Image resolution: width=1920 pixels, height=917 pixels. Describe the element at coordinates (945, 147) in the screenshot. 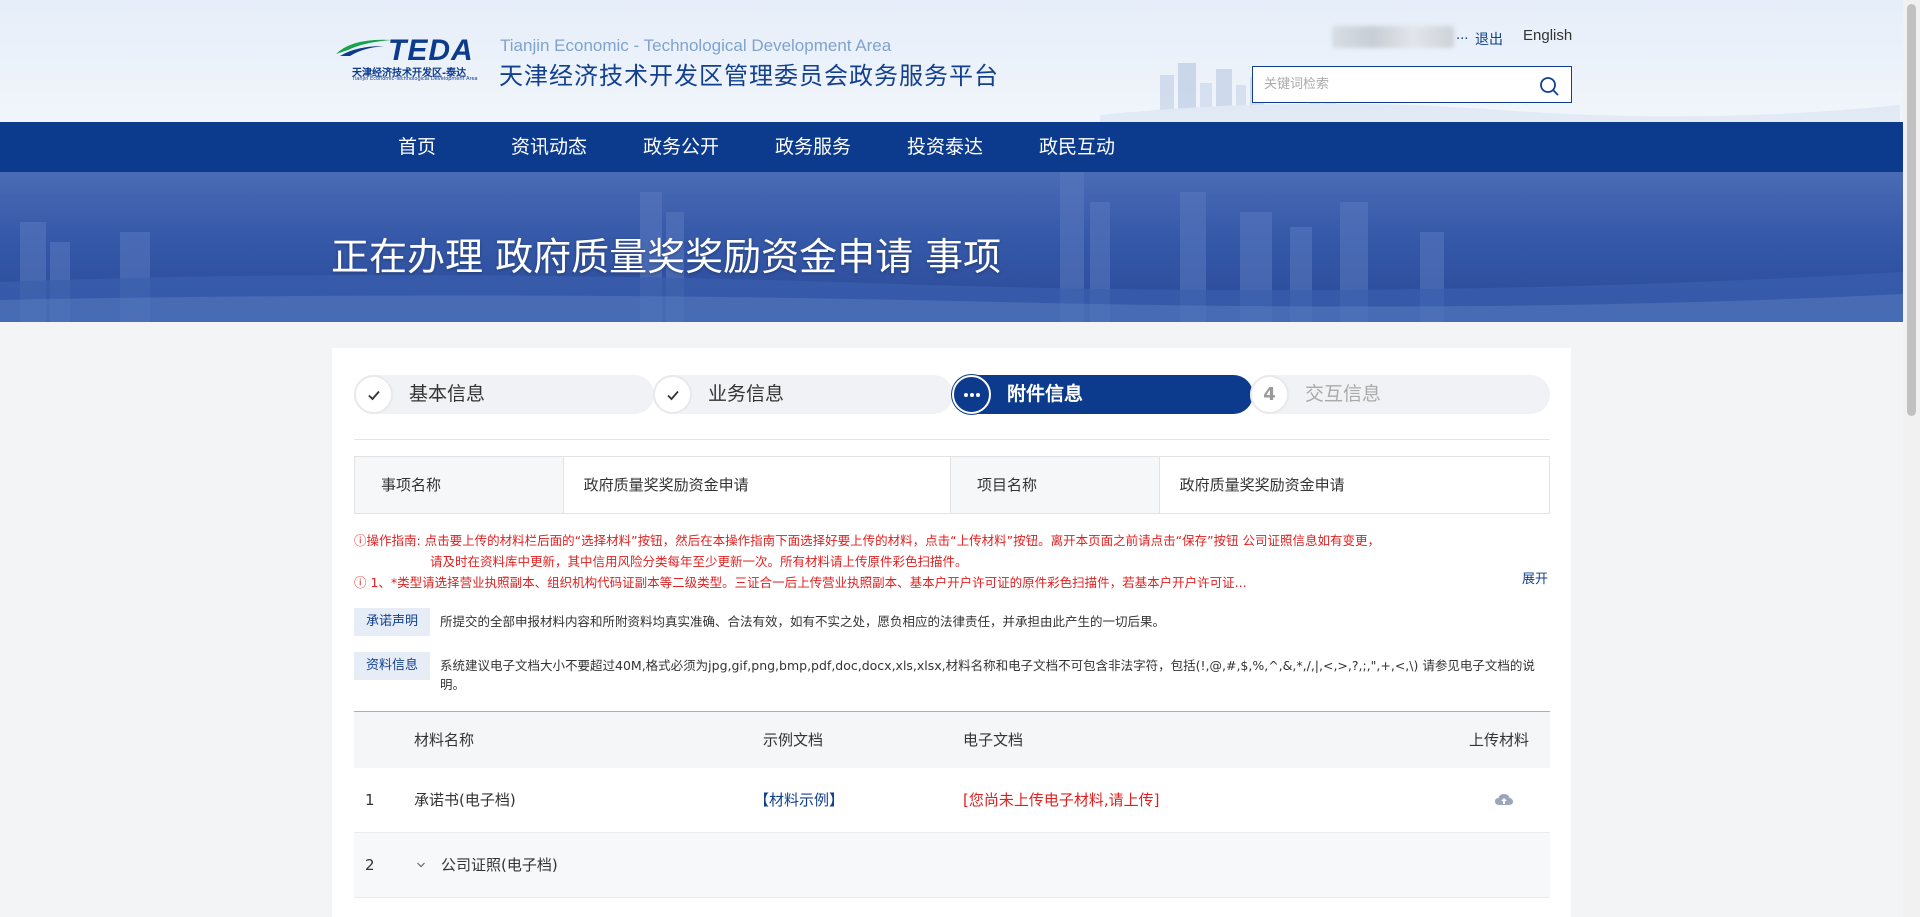

I see `nav-item-invest-teda: 投资泰达` at that location.